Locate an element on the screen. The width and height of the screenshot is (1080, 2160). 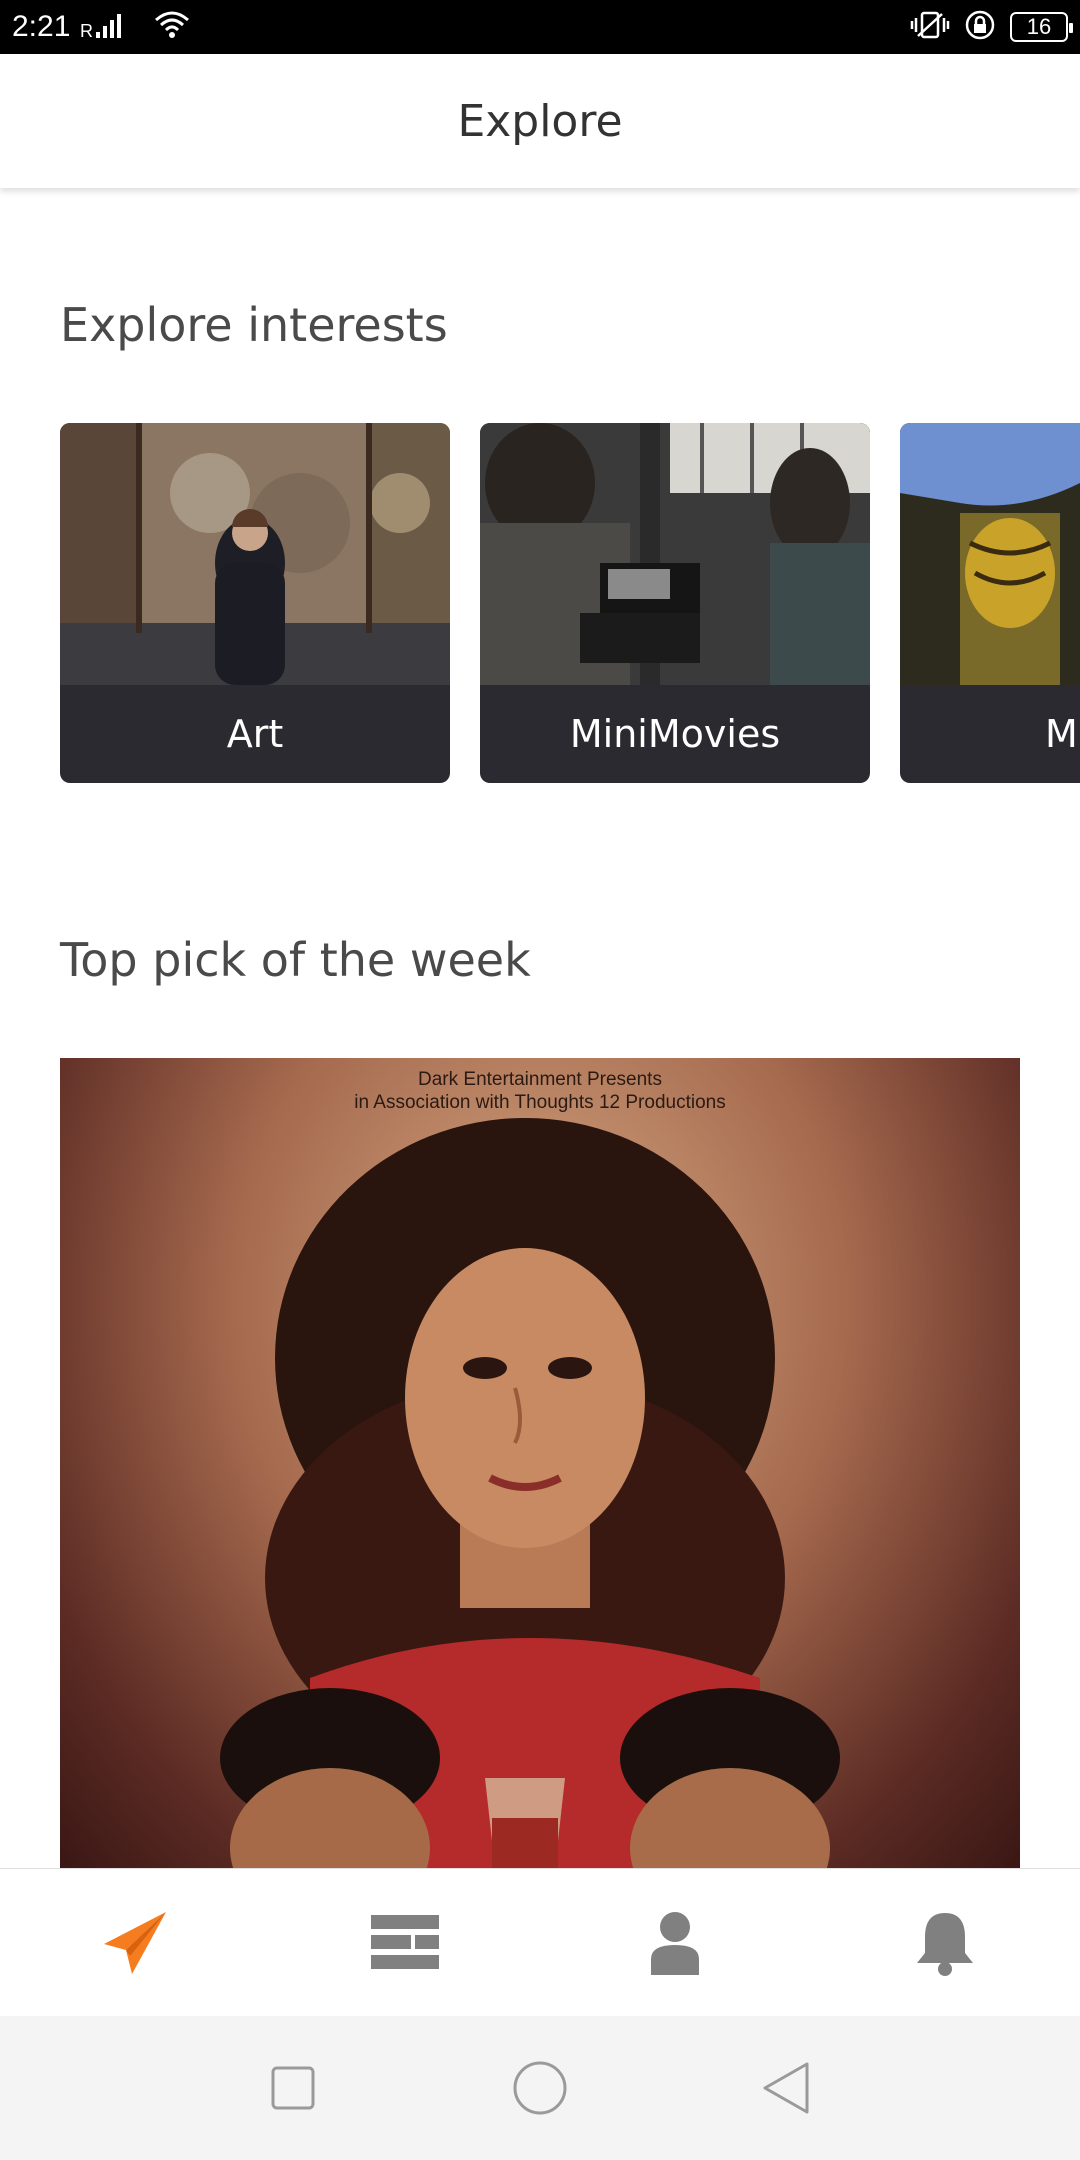
app-bar: Explore is located at coordinates (540, 121).